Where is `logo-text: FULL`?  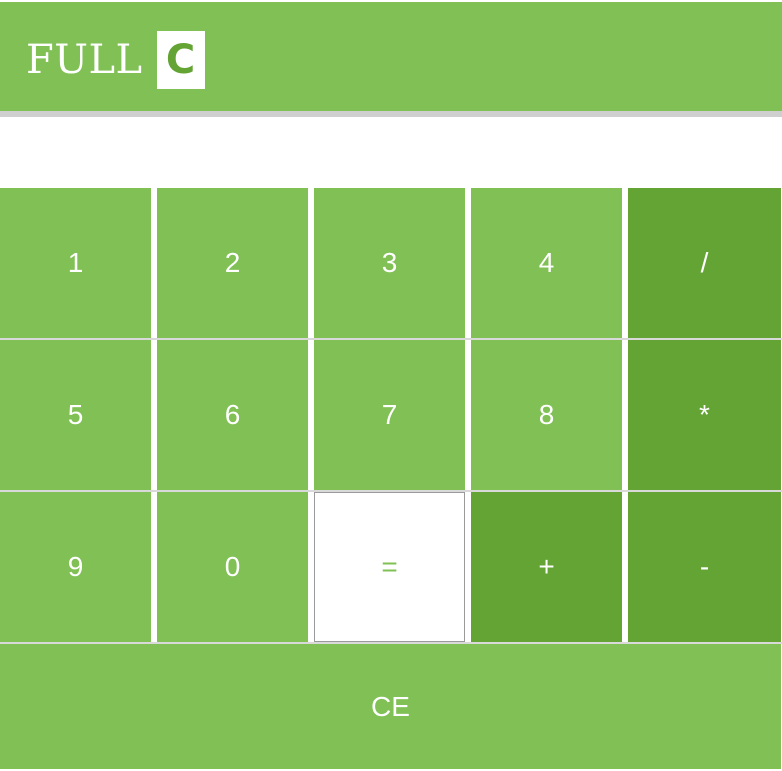
logo-text: FULL is located at coordinates (84, 60).